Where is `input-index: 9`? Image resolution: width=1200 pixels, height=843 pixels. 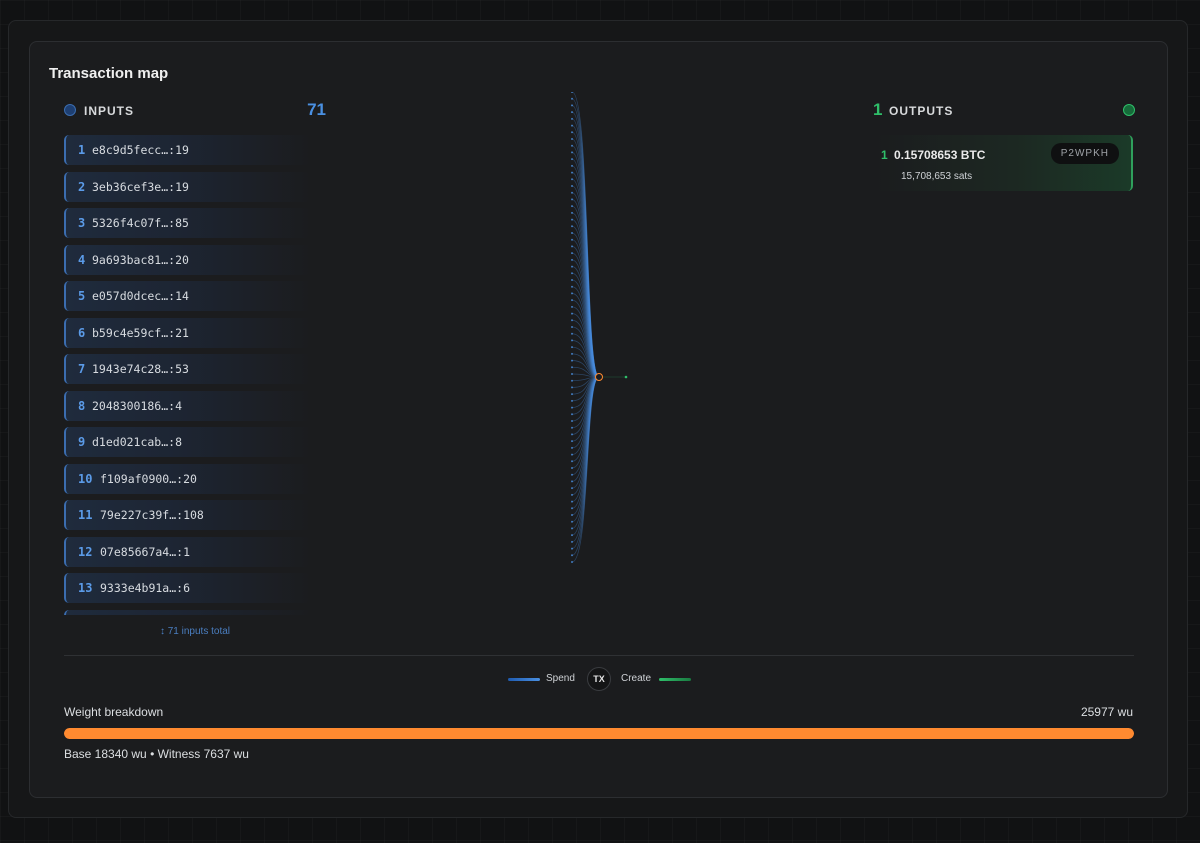 input-index: 9 is located at coordinates (82, 442).